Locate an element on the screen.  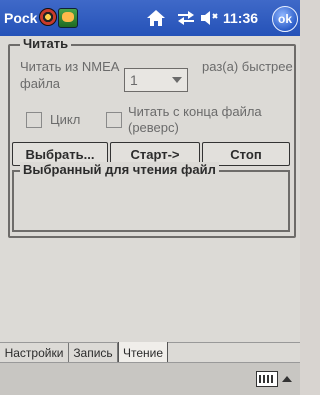
times-faster-label: раз(а) быстрее is located at coordinates (247, 66).